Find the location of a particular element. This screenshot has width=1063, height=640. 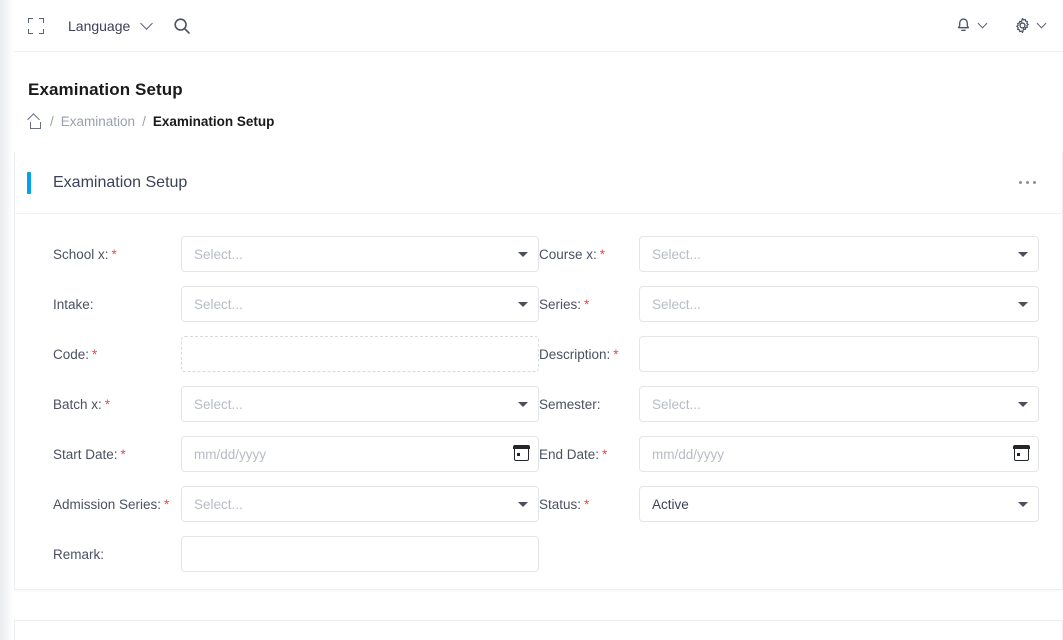

more-options-icon is located at coordinates (1028, 183).